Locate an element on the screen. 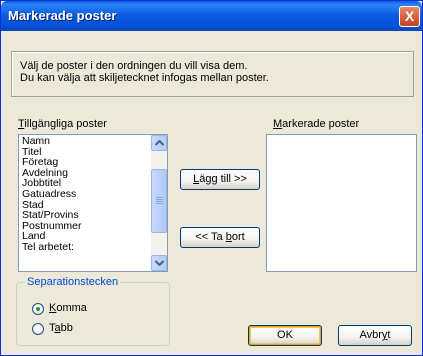  available-fields-label: Tillgängliga poster is located at coordinates (62, 124).